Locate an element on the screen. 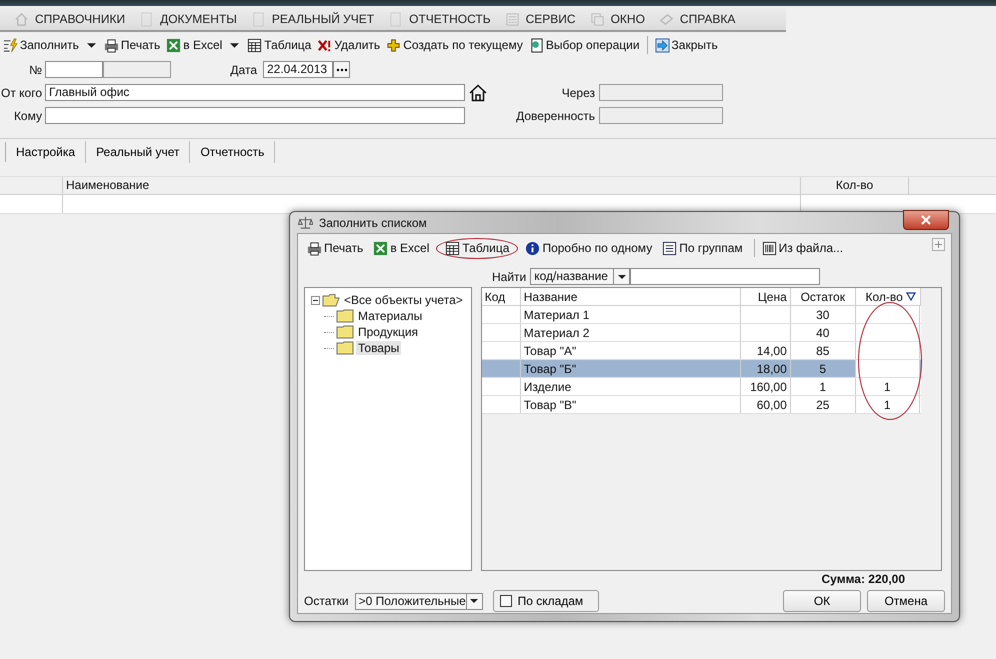 This screenshot has width=996, height=659. table-cell: 14,00 is located at coordinates (765, 350).